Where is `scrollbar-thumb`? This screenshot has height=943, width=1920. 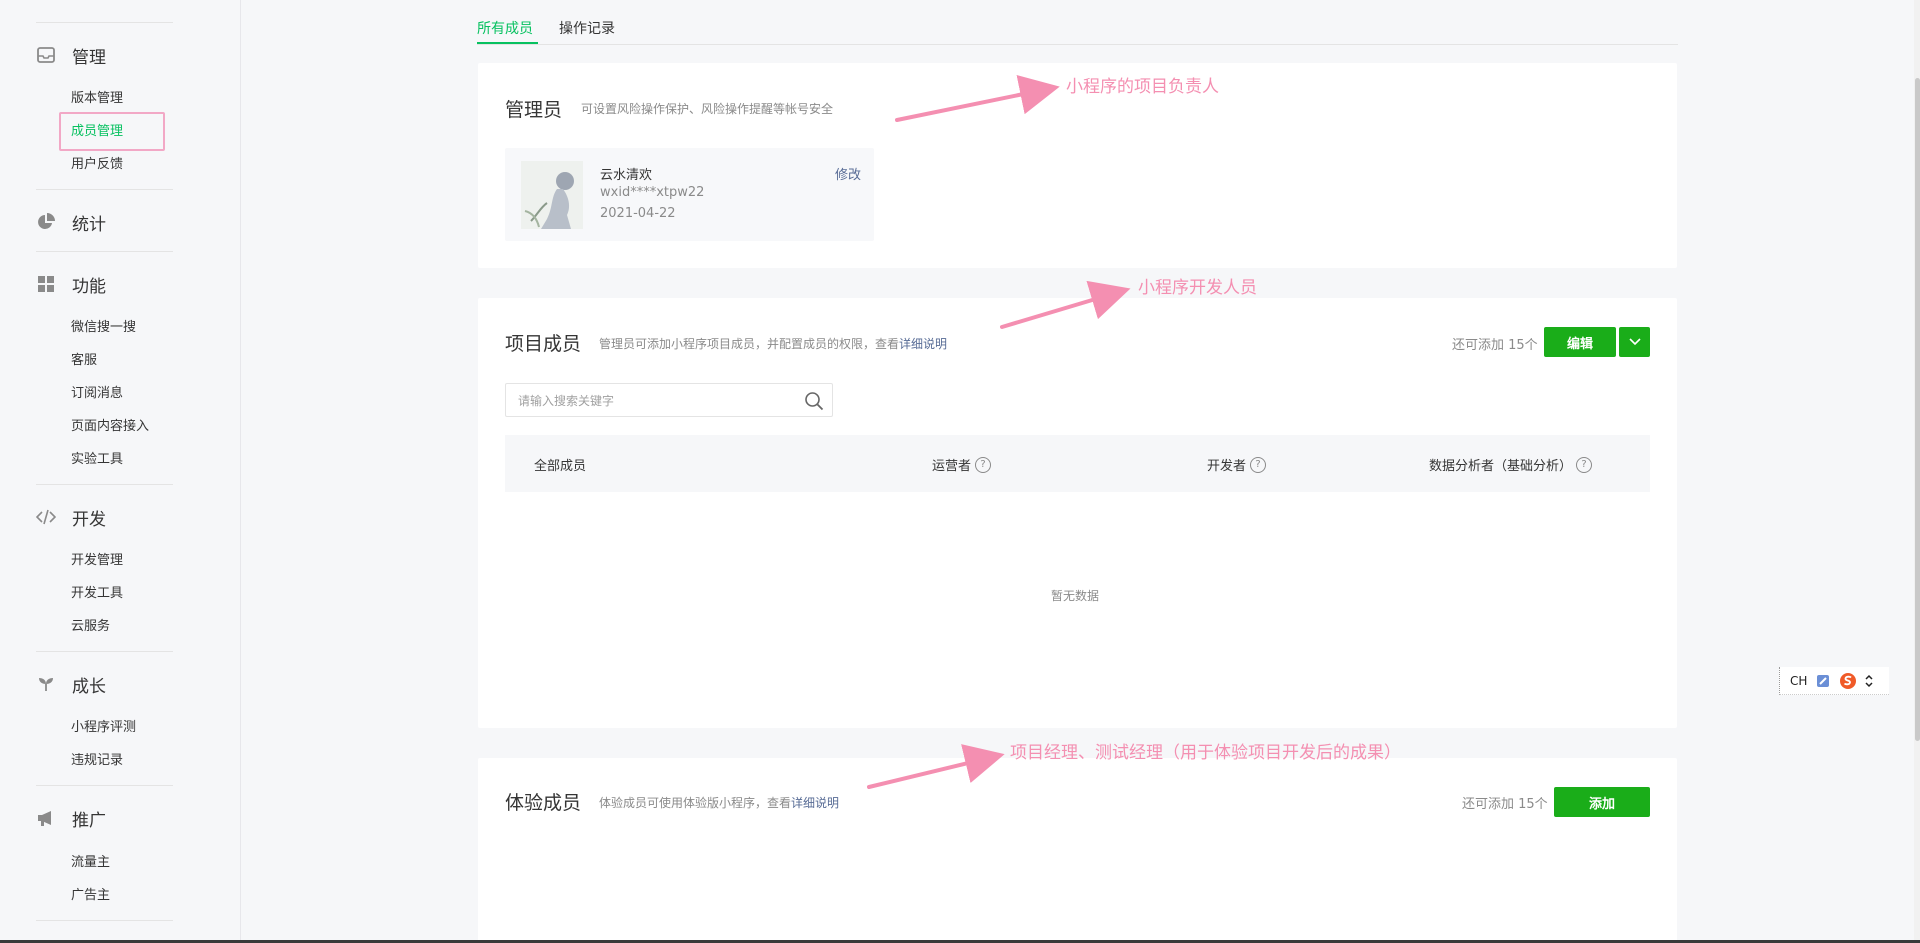
scrollbar-thumb is located at coordinates (1917, 409).